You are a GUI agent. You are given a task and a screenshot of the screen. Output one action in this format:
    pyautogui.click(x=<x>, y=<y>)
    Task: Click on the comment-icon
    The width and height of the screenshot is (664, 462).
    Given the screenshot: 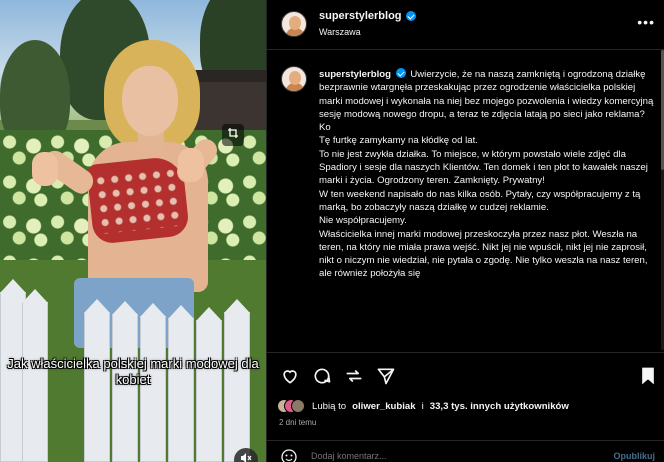 What is the action you would take?
    pyautogui.click(x=322, y=376)
    